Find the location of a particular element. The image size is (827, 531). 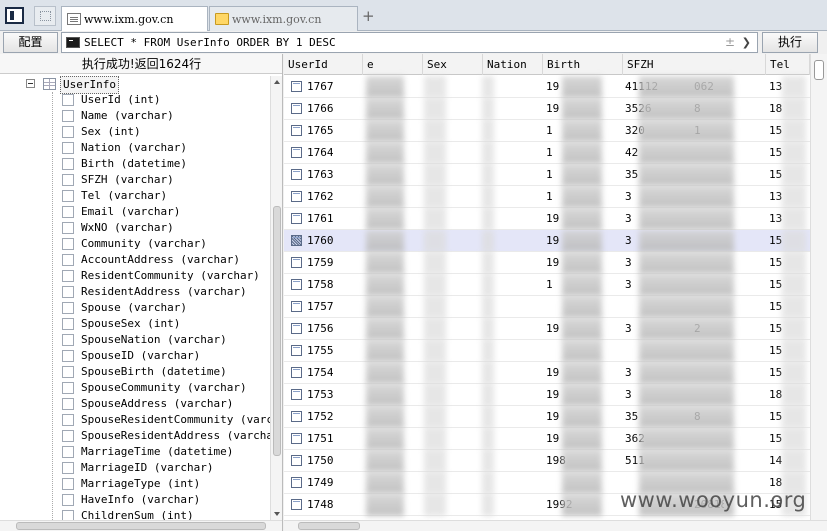

table-row: 1761 19 3 13 is located at coordinates (547, 219).